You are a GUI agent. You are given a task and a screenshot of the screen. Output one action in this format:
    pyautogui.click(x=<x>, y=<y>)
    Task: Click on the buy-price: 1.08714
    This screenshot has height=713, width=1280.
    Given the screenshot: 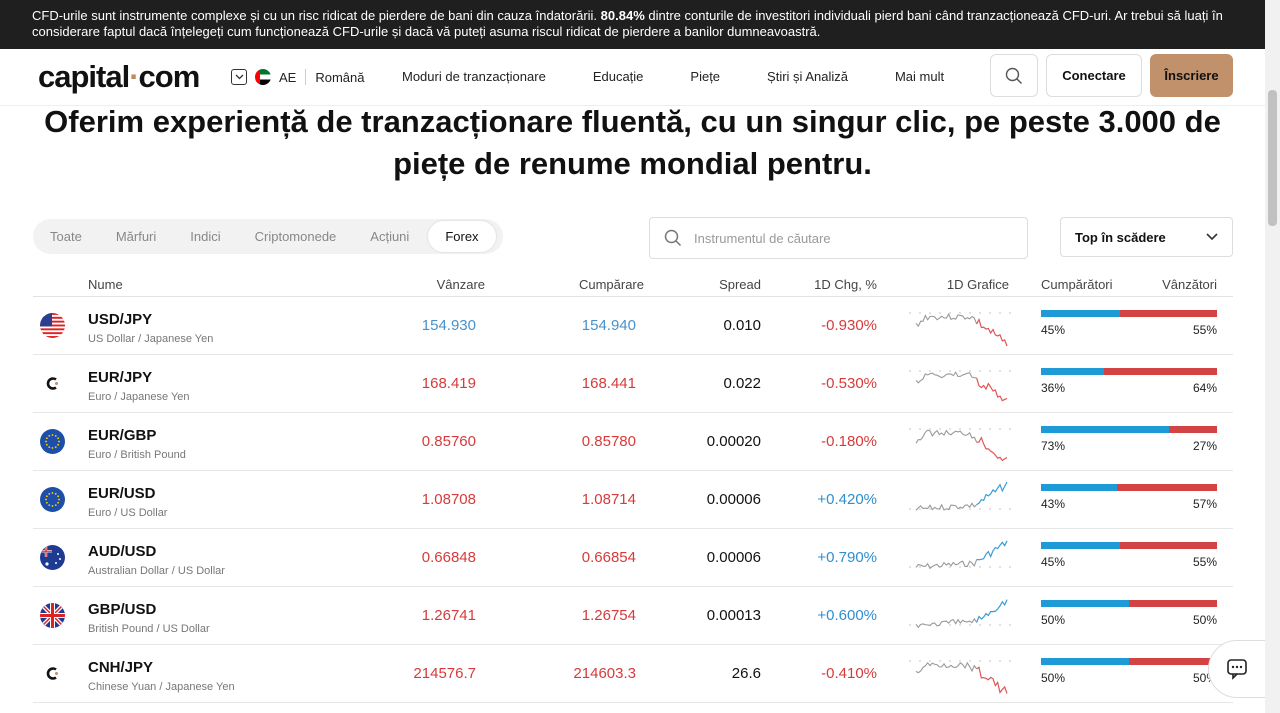 What is the action you would take?
    pyautogui.click(x=609, y=499)
    